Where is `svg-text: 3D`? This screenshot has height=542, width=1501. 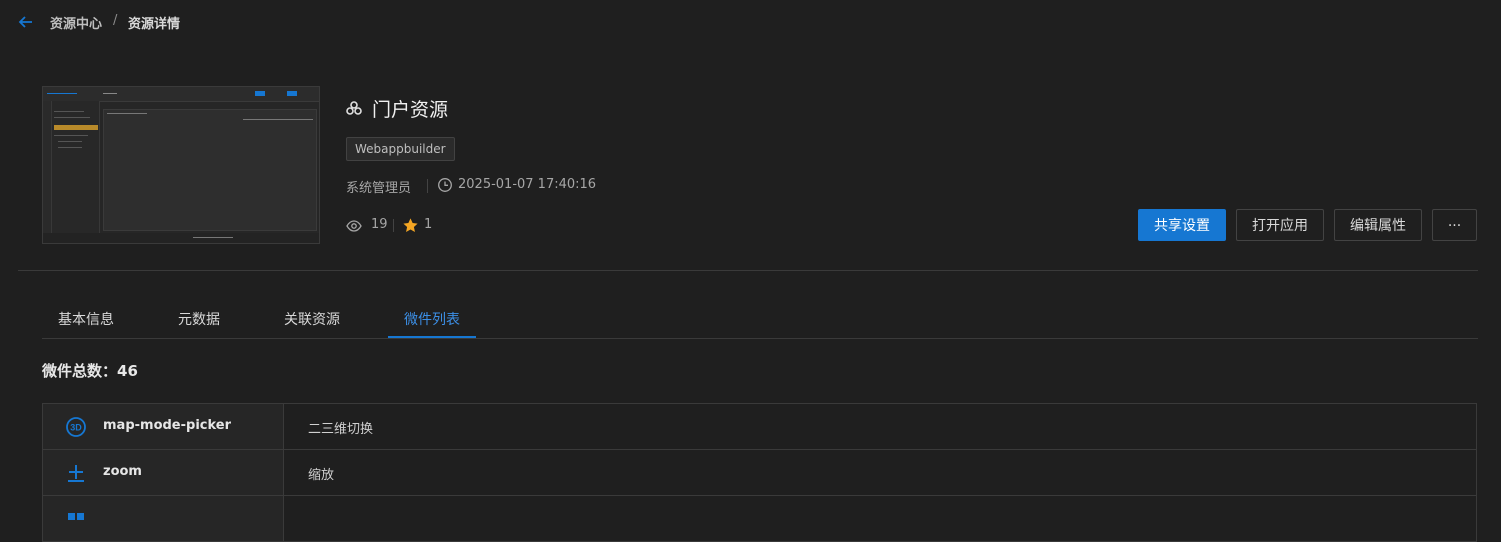 svg-text: 3D is located at coordinates (76, 428).